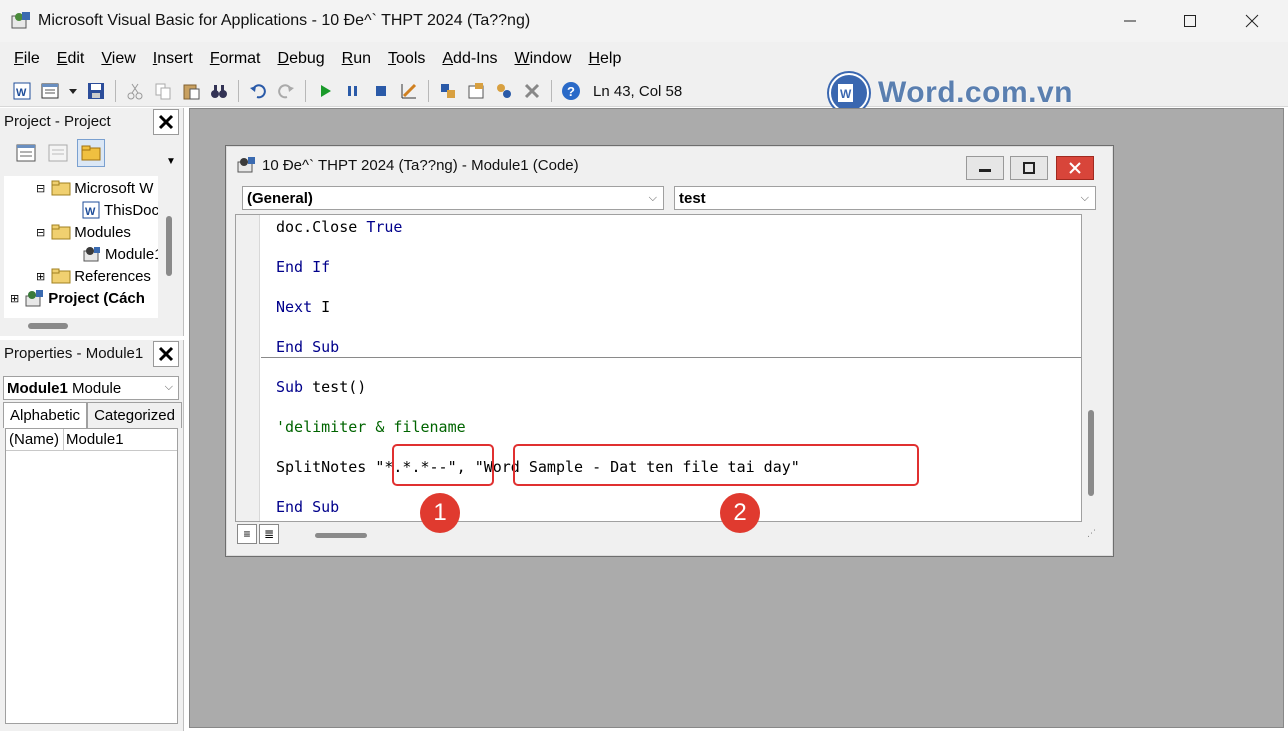 The width and height of the screenshot is (1288, 731). Describe the element at coordinates (543, 59) in the screenshot. I see `menu-window: Window` at that location.